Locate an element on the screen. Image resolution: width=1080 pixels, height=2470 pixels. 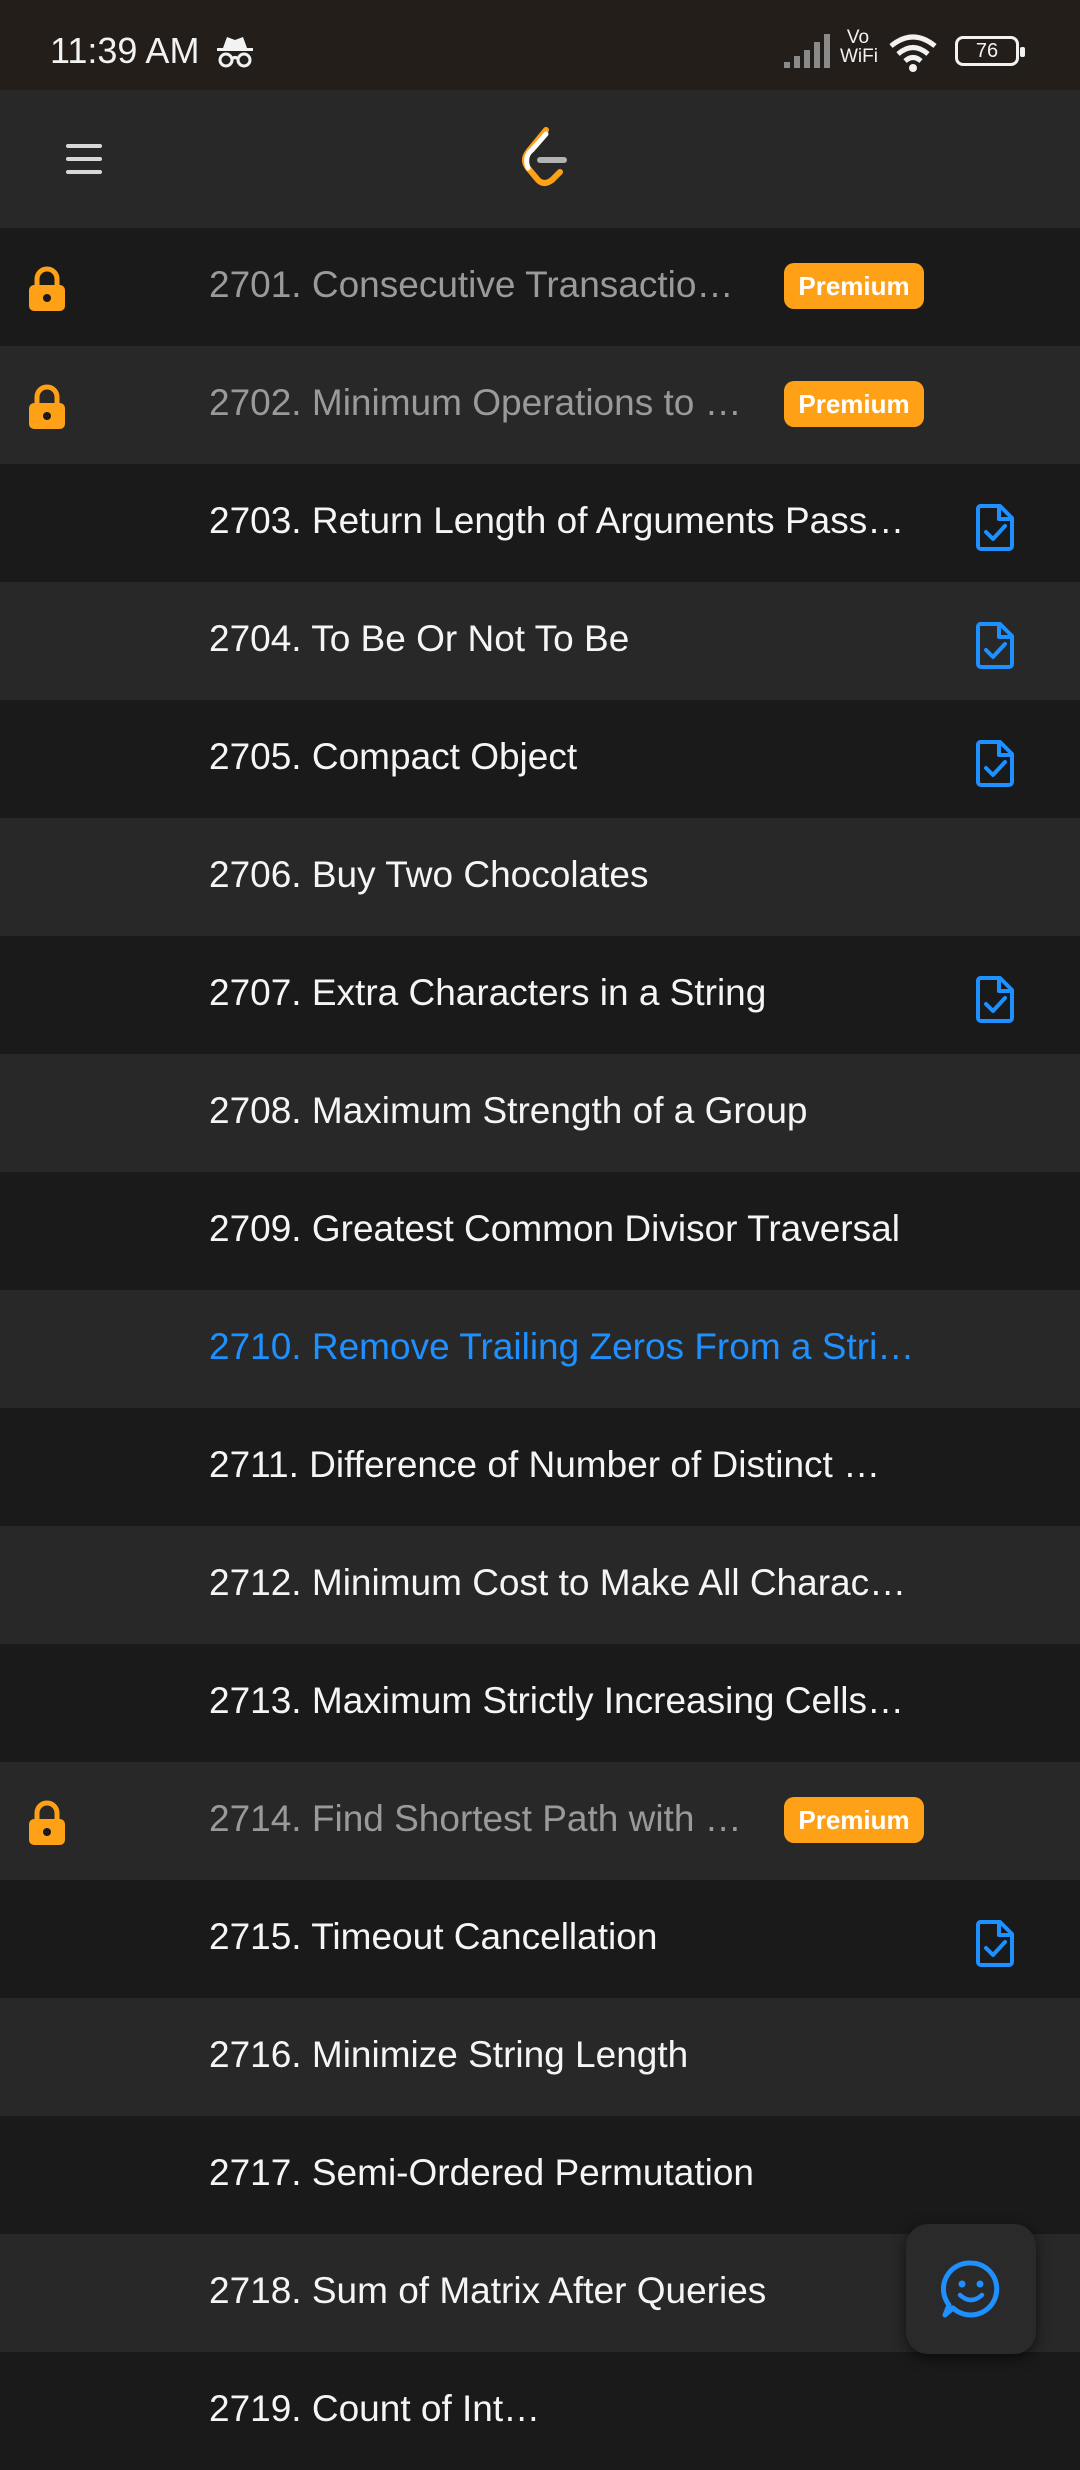
problem-row: 2702. Minimum Operations to … Premium is located at coordinates (540, 405).